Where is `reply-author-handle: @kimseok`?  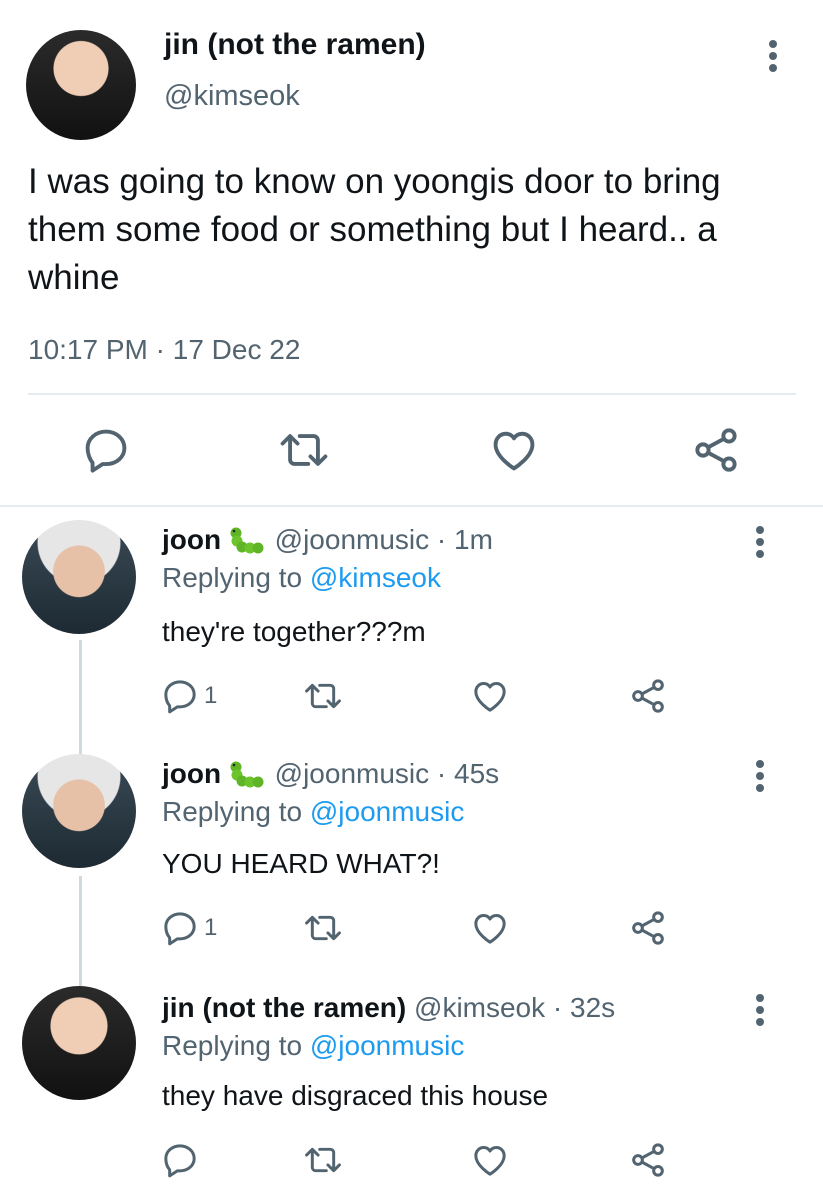 reply-author-handle: @kimseok is located at coordinates (479, 1007).